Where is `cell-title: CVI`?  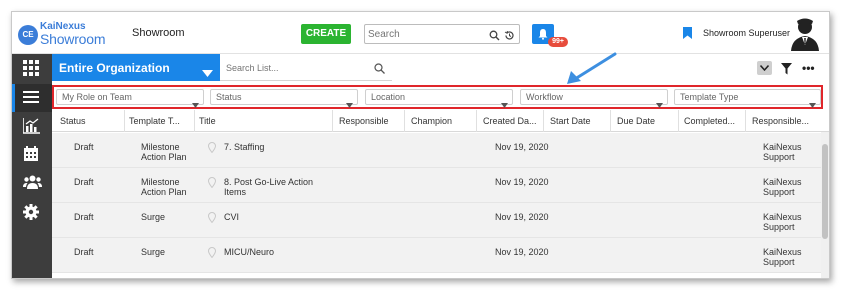
cell-title: CVI is located at coordinates (231, 217).